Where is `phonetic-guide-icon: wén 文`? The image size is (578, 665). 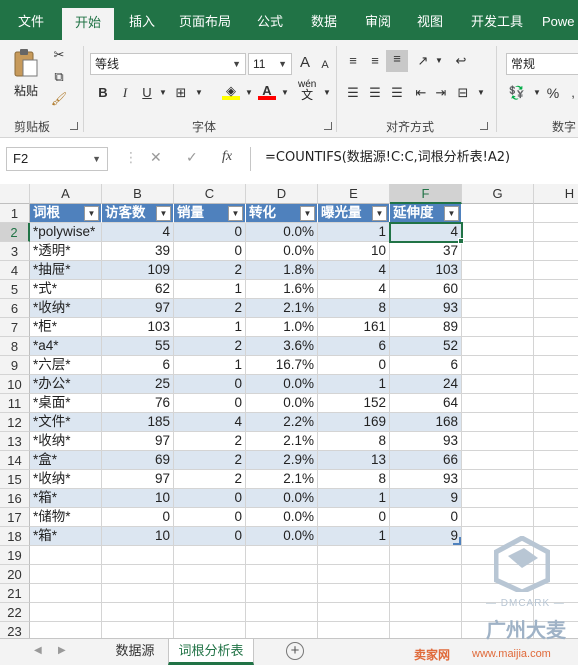
phonetic-guide-icon: wén 文 is located at coordinates (307, 91).